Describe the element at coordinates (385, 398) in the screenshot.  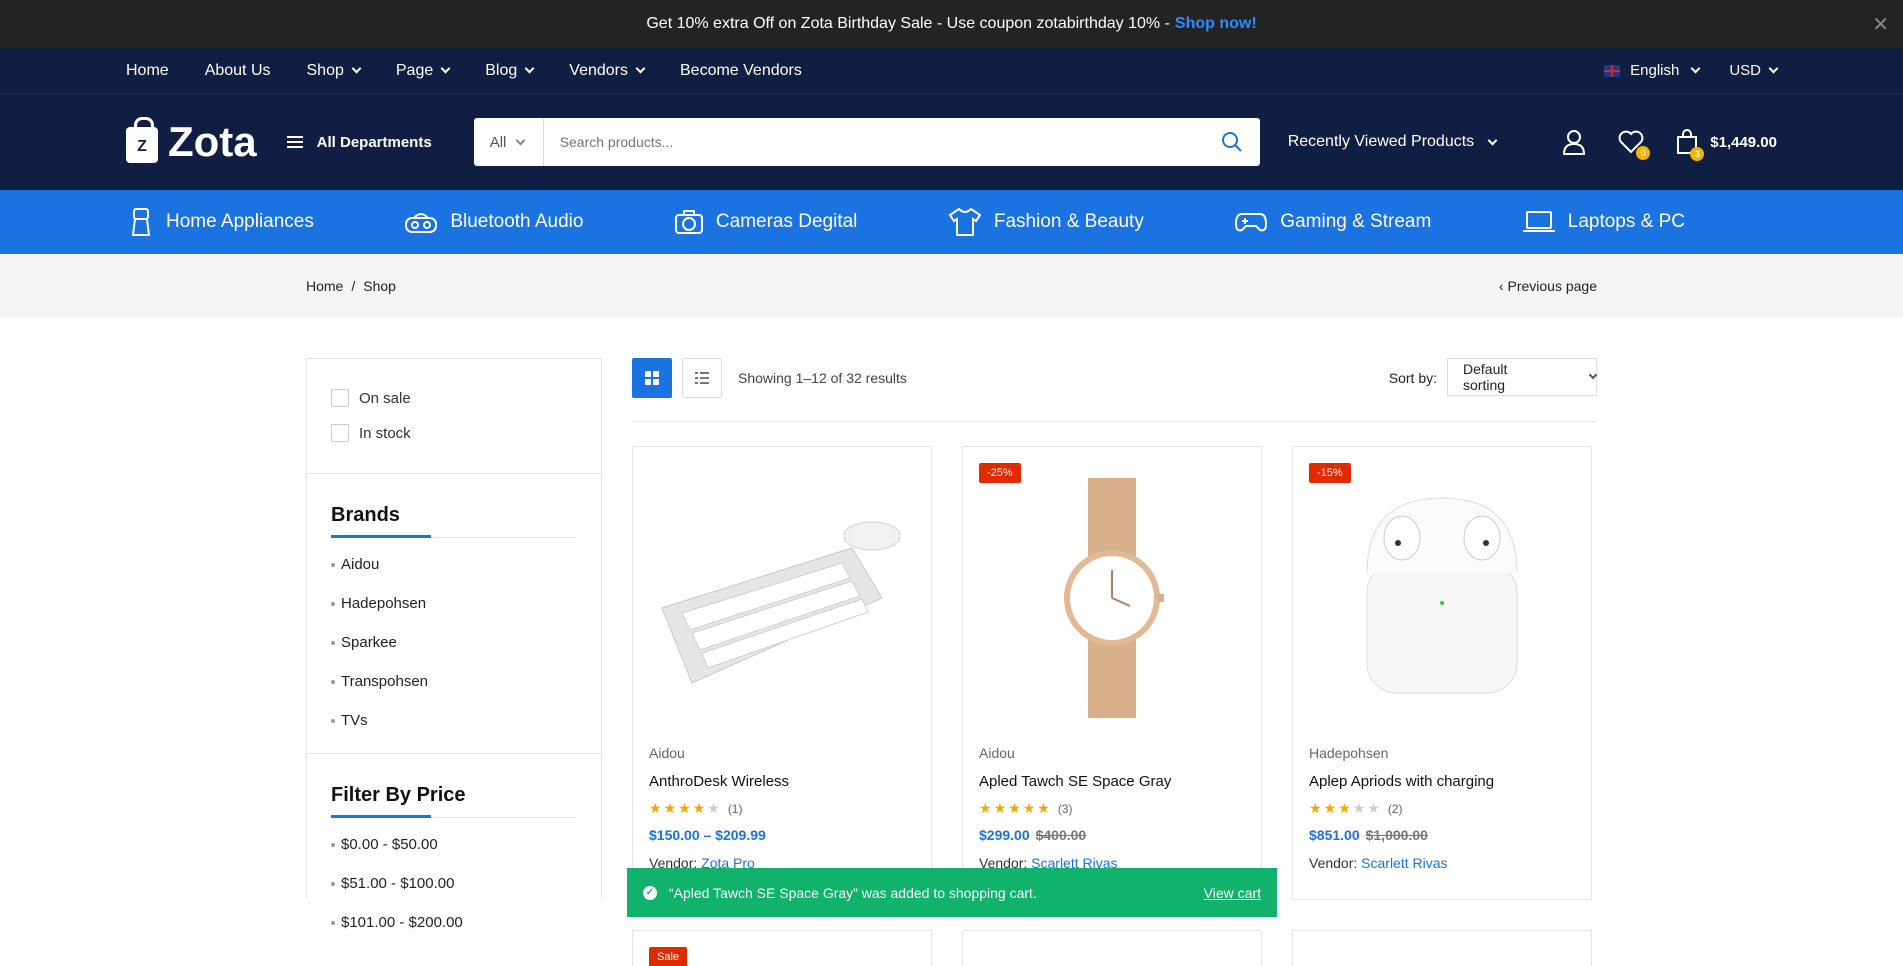
I see `on-sale-label: On sale` at that location.